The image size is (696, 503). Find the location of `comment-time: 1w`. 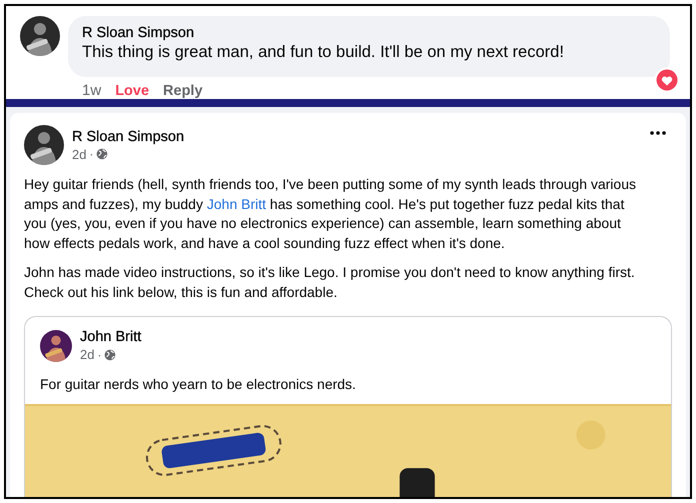

comment-time: 1w is located at coordinates (92, 90).